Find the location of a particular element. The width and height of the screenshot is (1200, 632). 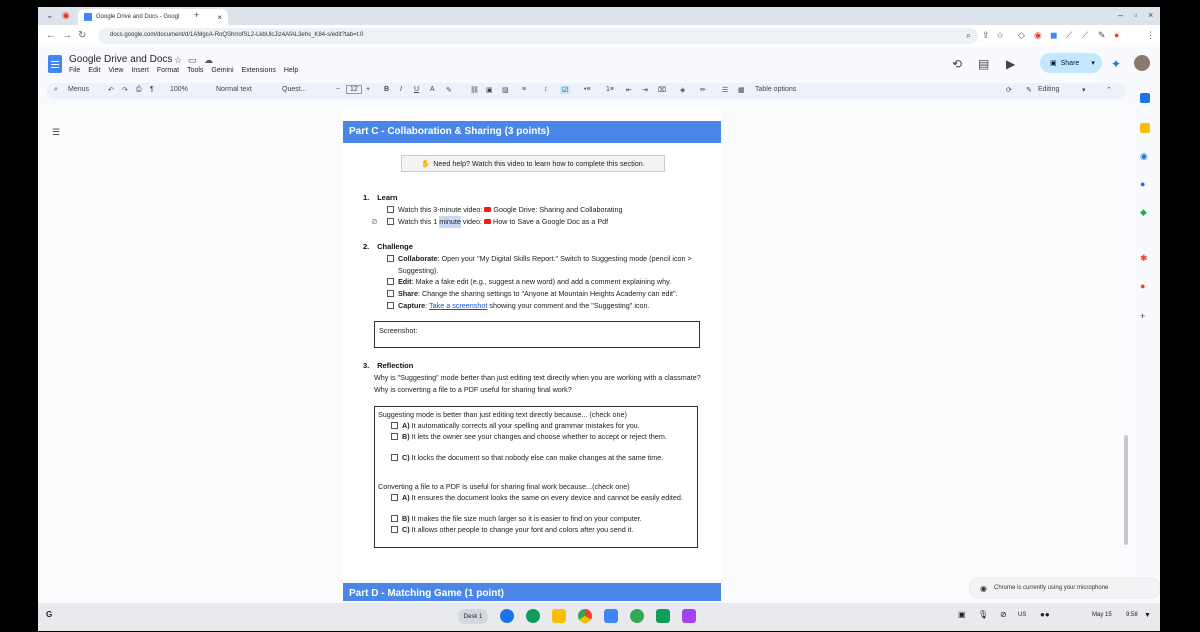

text-color-icon: A is located at coordinates (432, 89).